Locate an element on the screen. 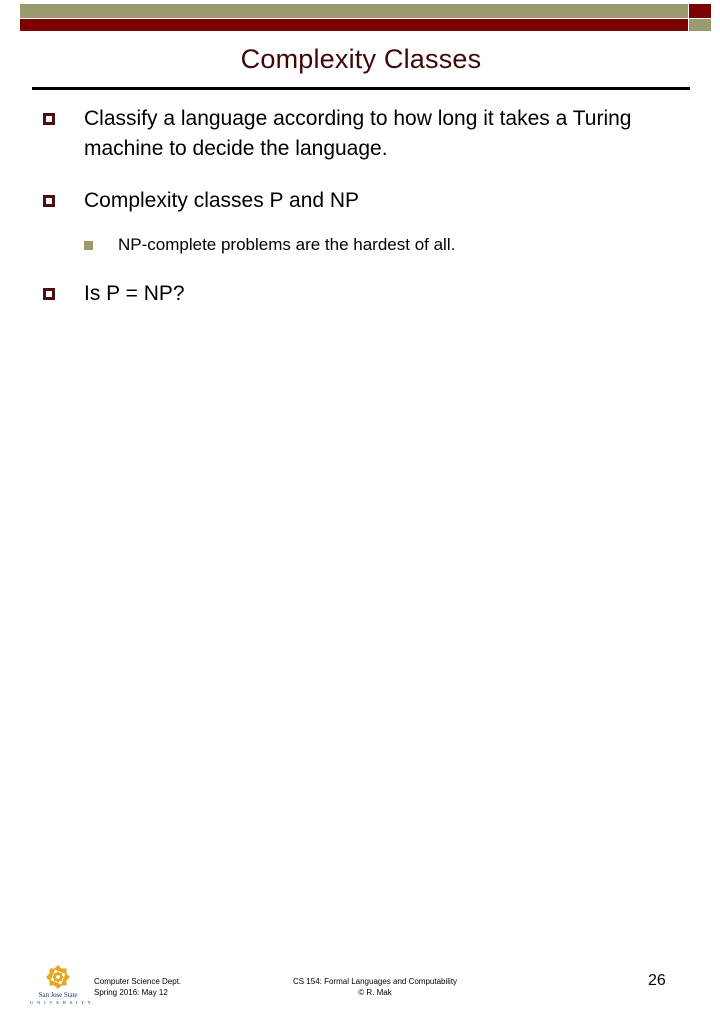 This screenshot has width=720, height=1012. title-underline-rule is located at coordinates (361, 88).